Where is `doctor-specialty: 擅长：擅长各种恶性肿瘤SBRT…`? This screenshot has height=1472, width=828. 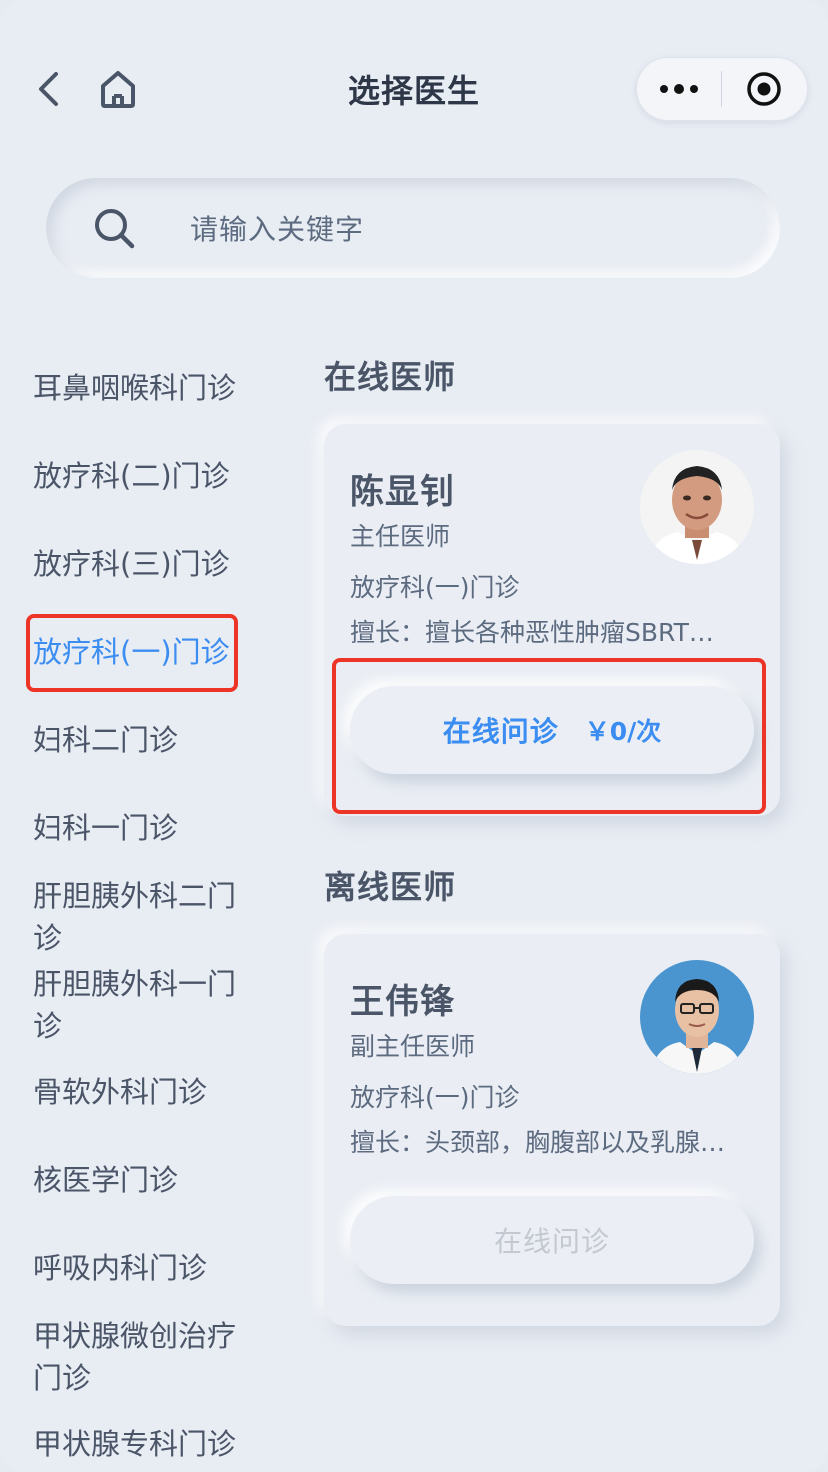
doctor-specialty: 擅长：擅长各种恶性肿瘤SBRT… is located at coordinates (532, 632).